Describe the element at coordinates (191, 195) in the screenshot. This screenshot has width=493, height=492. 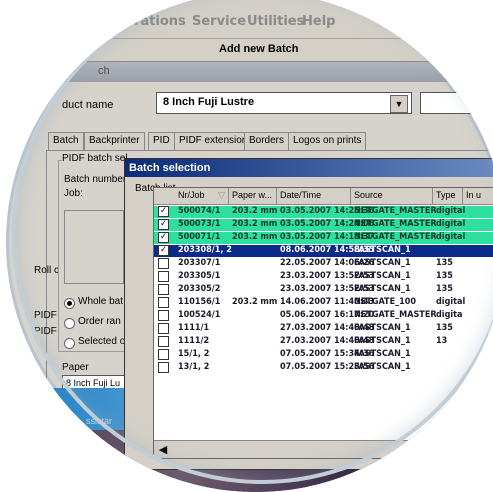
I see `col-header-nr-job: Nr/Job` at that location.